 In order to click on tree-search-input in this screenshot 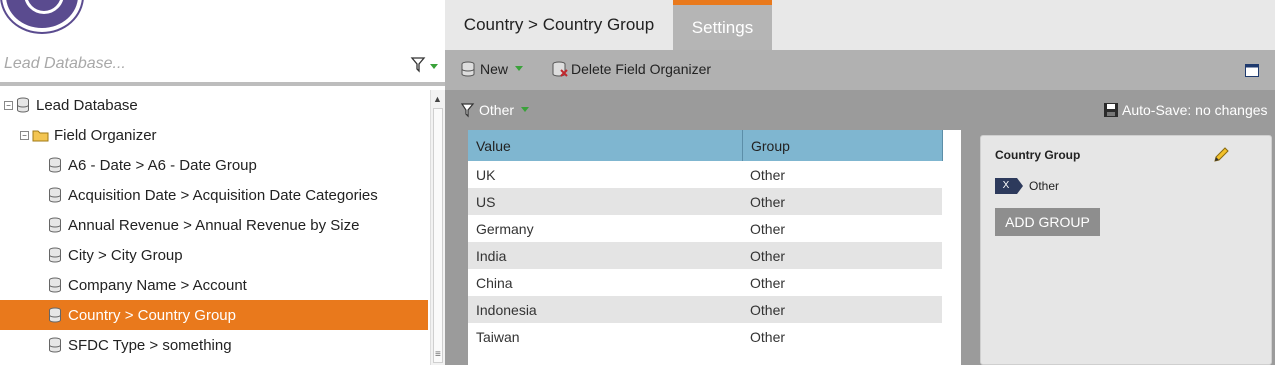, I will do `click(199, 64)`.